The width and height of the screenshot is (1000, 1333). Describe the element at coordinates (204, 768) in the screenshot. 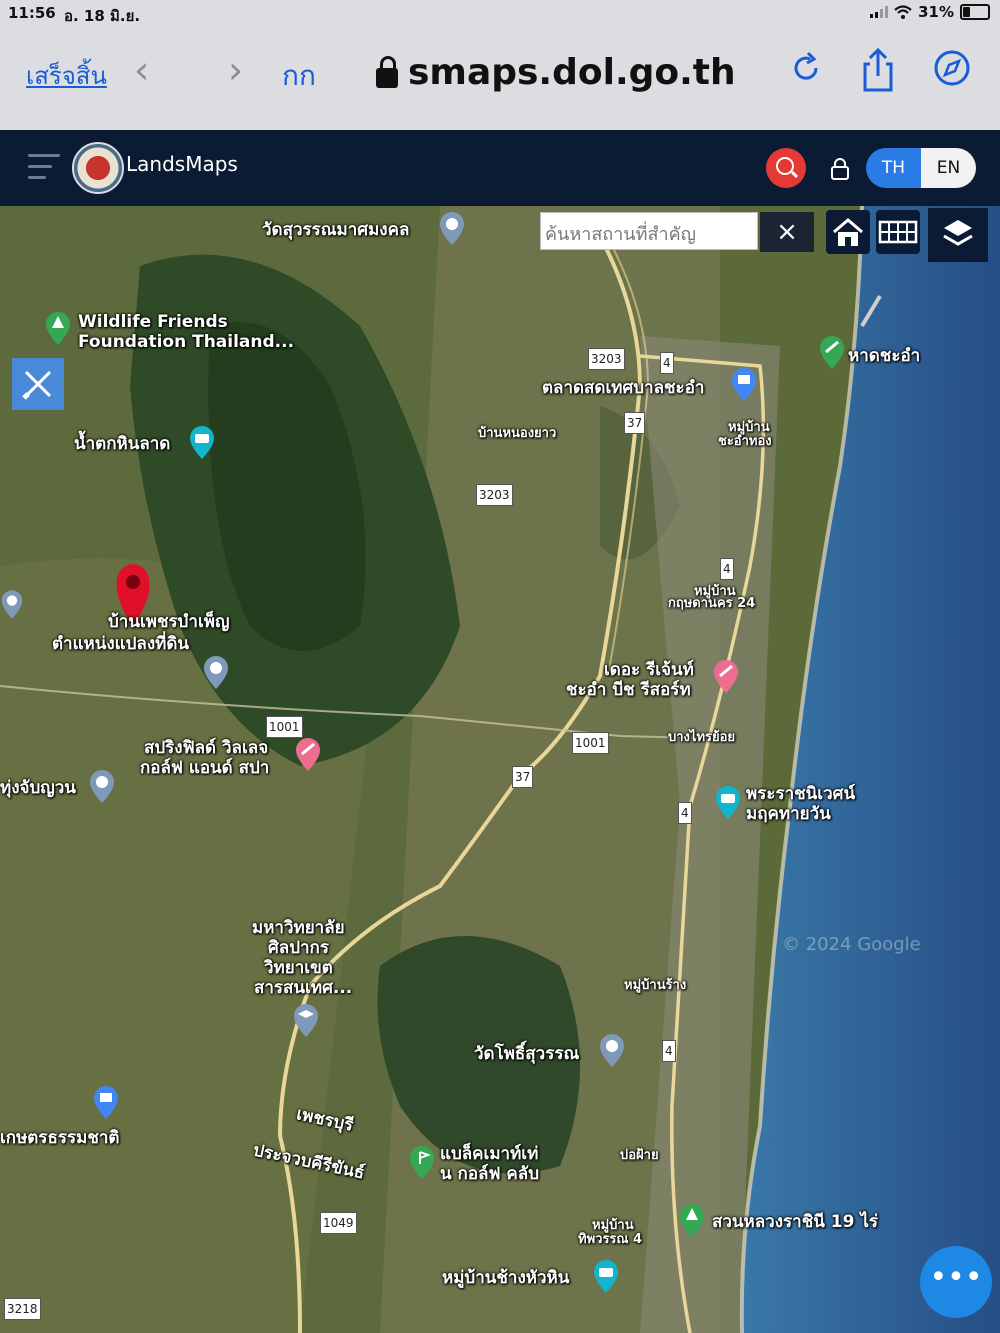

I see `map-label: กอล์ฟ แอนด์ สปา` at that location.